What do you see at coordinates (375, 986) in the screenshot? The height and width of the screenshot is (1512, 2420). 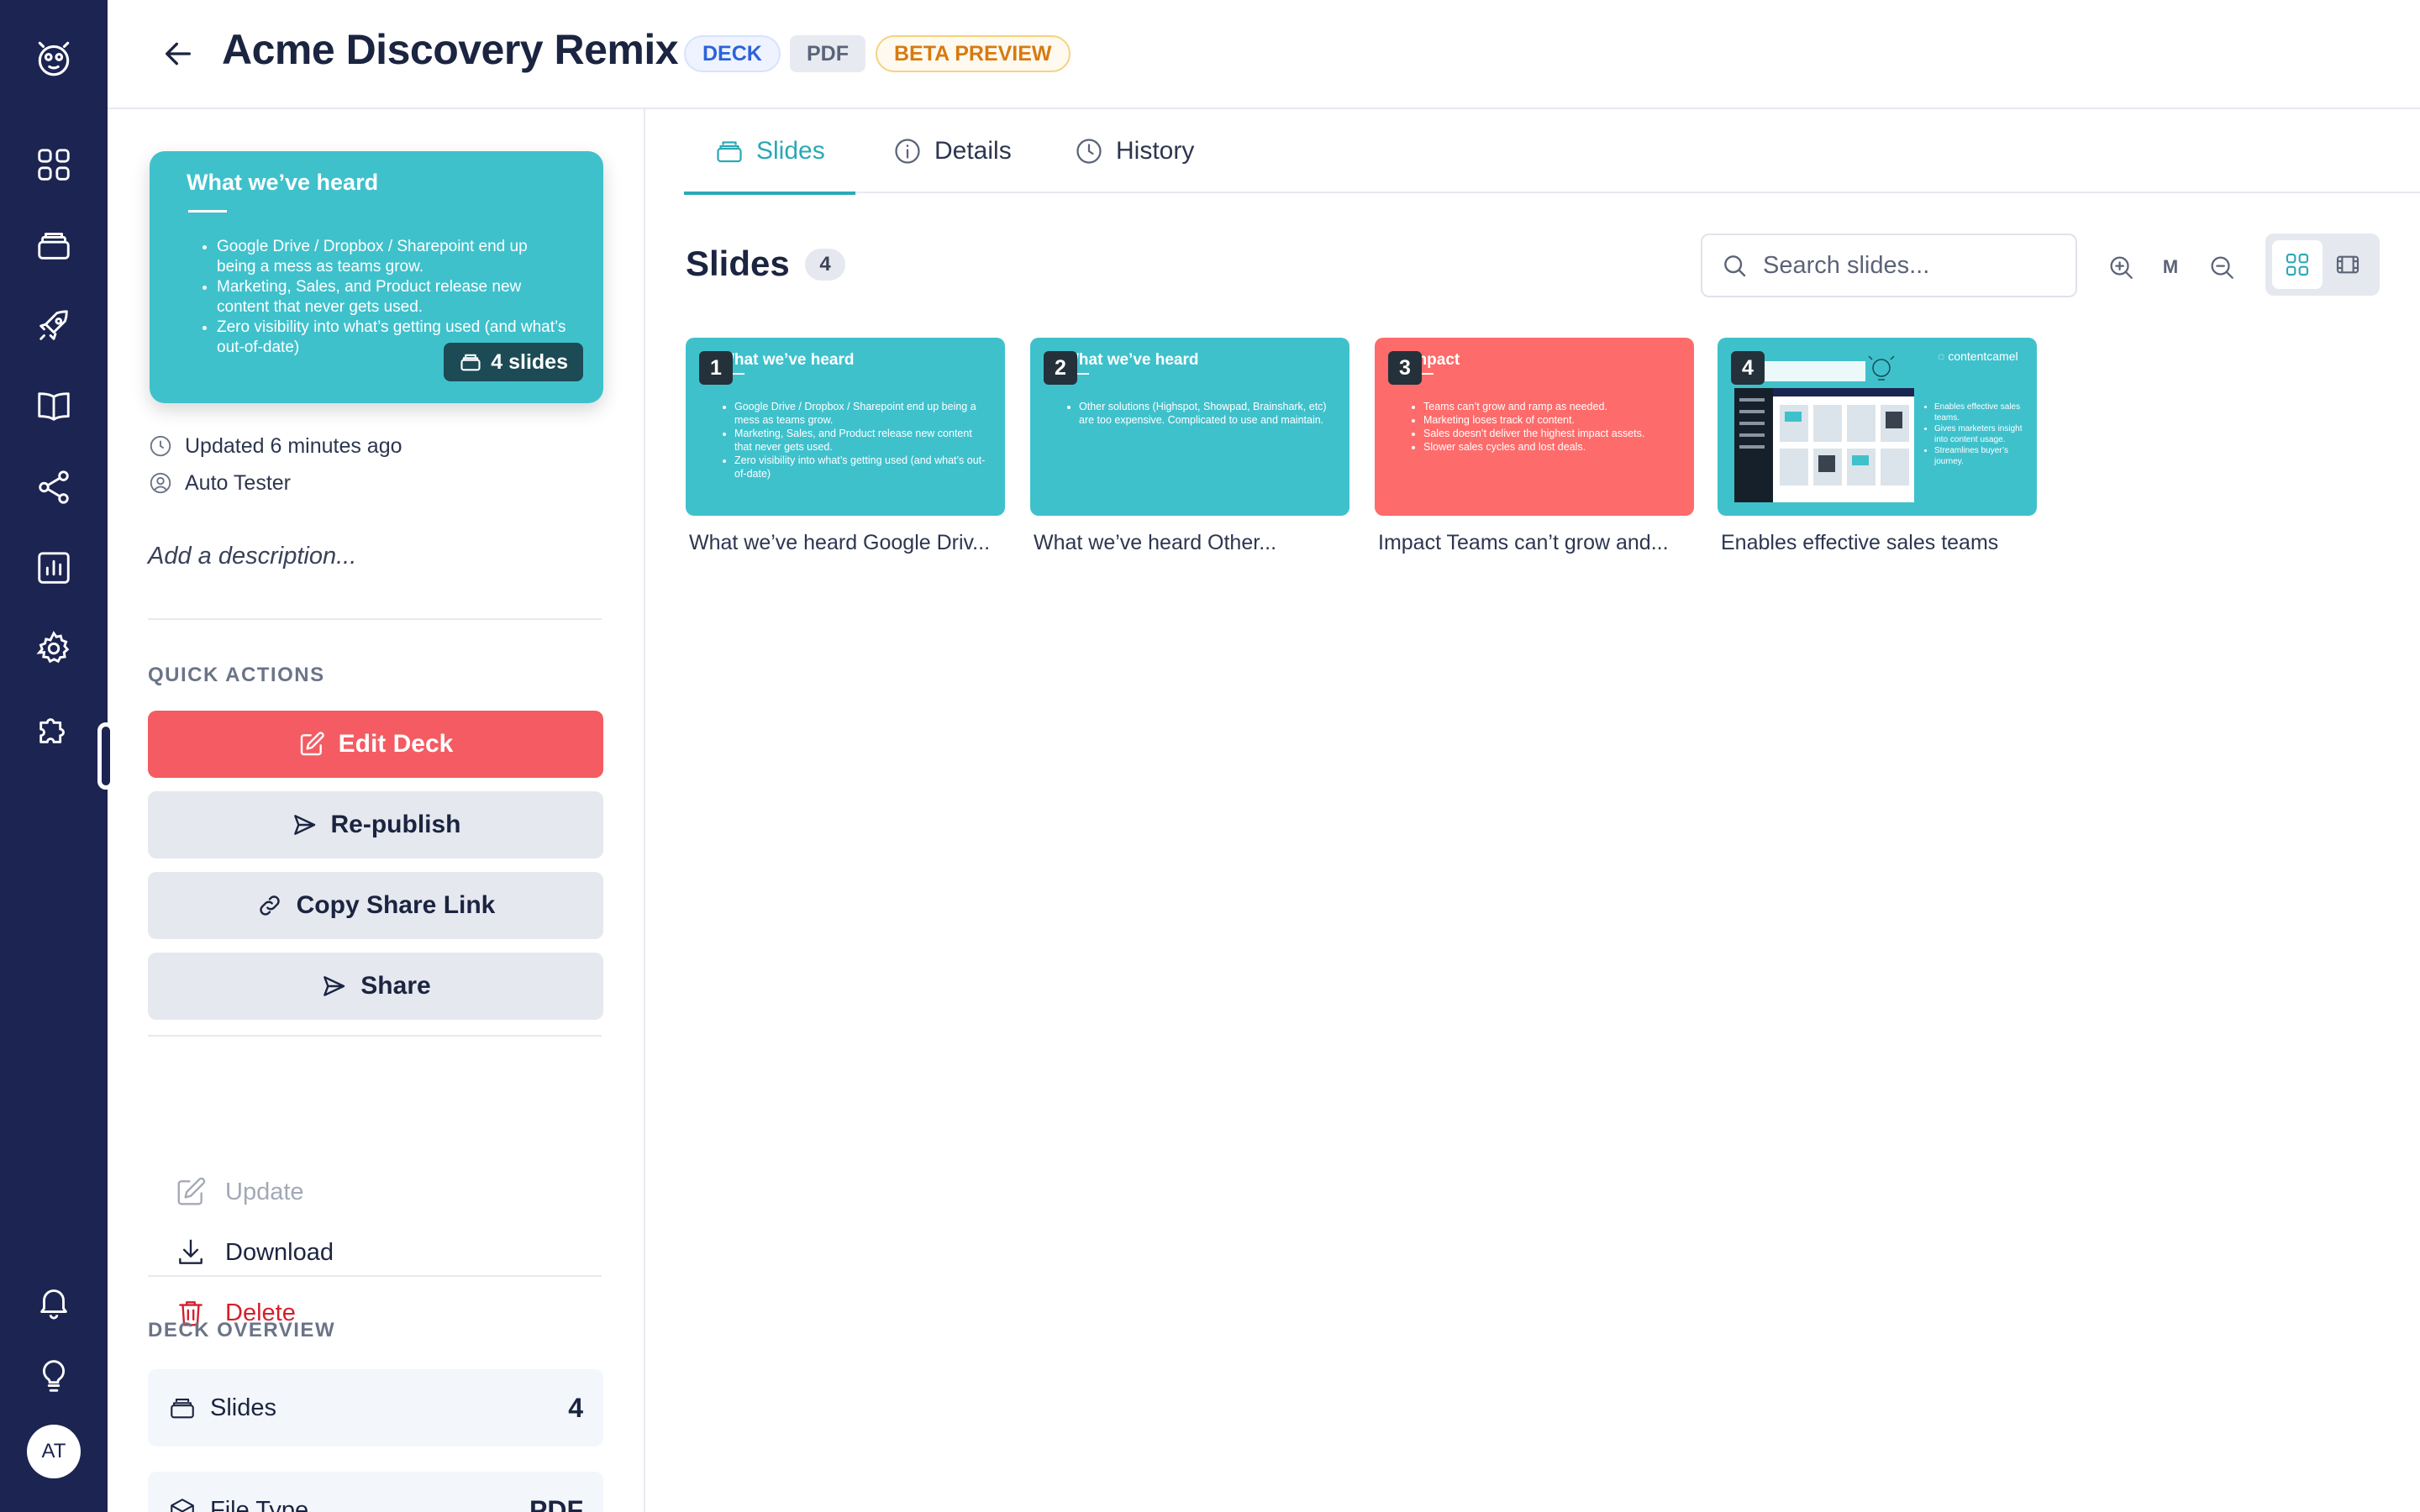 I see `share-button: Share` at bounding box center [375, 986].